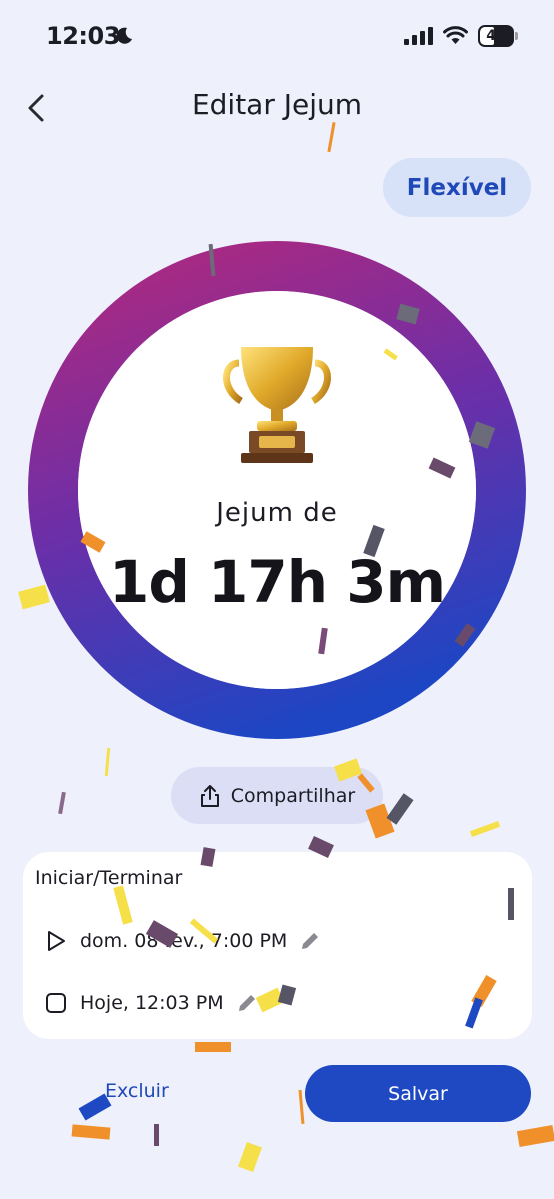 This screenshot has height=1199, width=554. Describe the element at coordinates (418, 1093) in the screenshot. I see `save-button: Salvar` at that location.